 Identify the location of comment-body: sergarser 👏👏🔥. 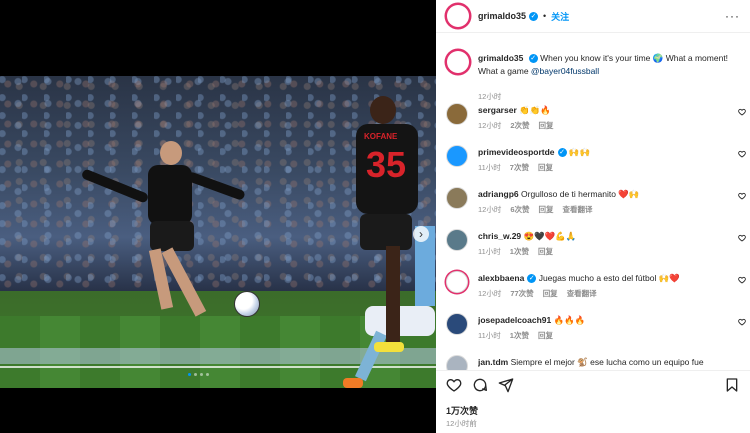
(600, 110).